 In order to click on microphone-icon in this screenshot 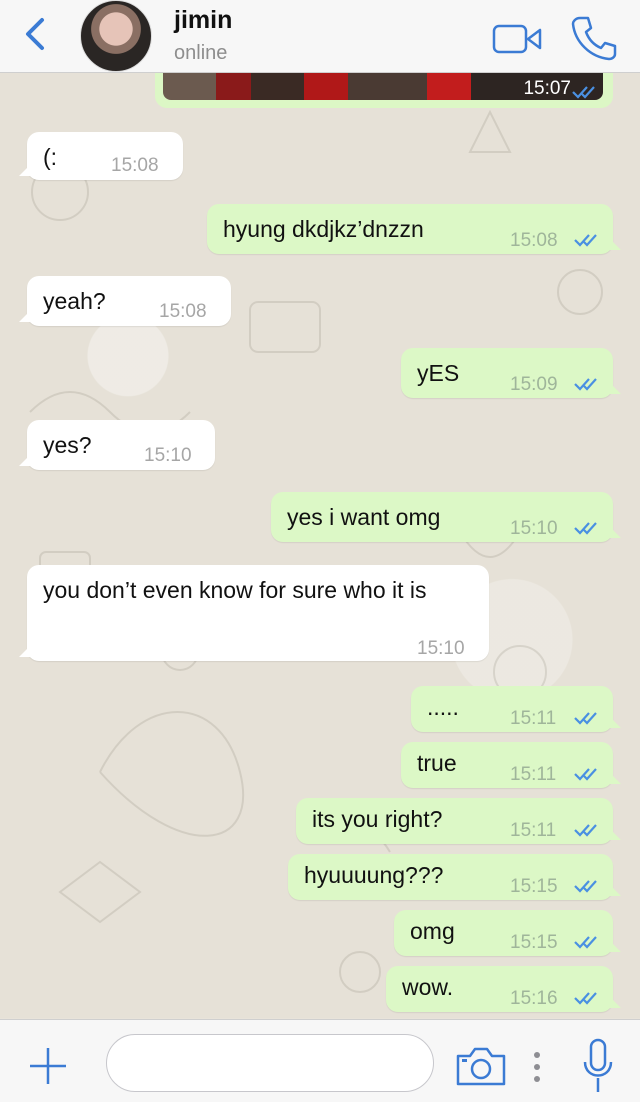, I will do `click(598, 1066)`.